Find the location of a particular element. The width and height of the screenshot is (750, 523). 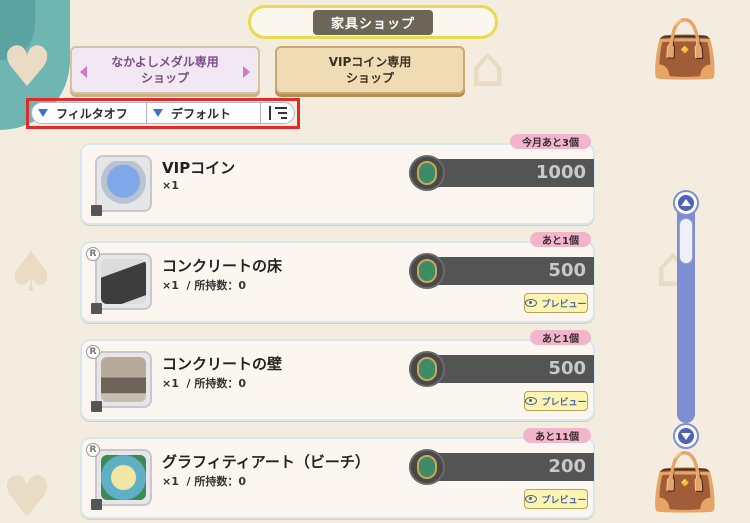

tab-vip-label-line1: VIPコイン専用 is located at coordinates (370, 62).